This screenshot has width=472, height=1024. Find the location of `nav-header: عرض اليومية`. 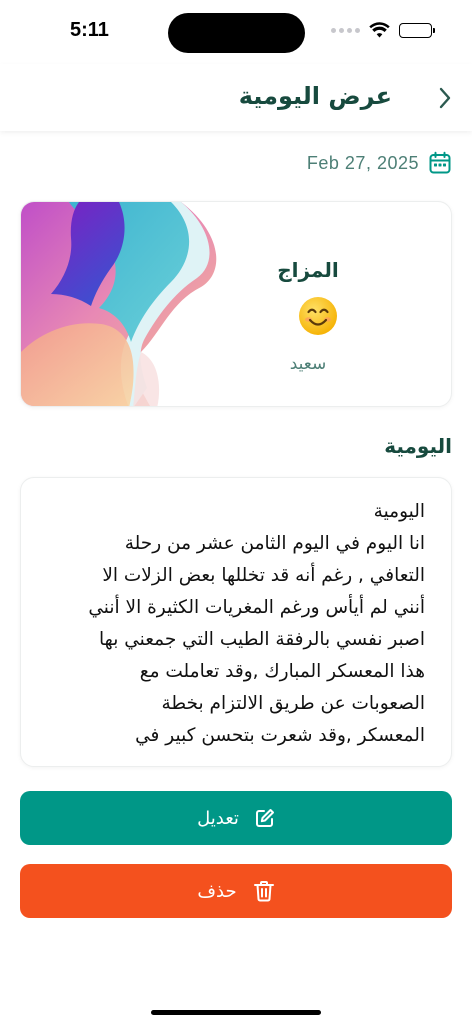

nav-header: عرض اليومية is located at coordinates (236, 97).